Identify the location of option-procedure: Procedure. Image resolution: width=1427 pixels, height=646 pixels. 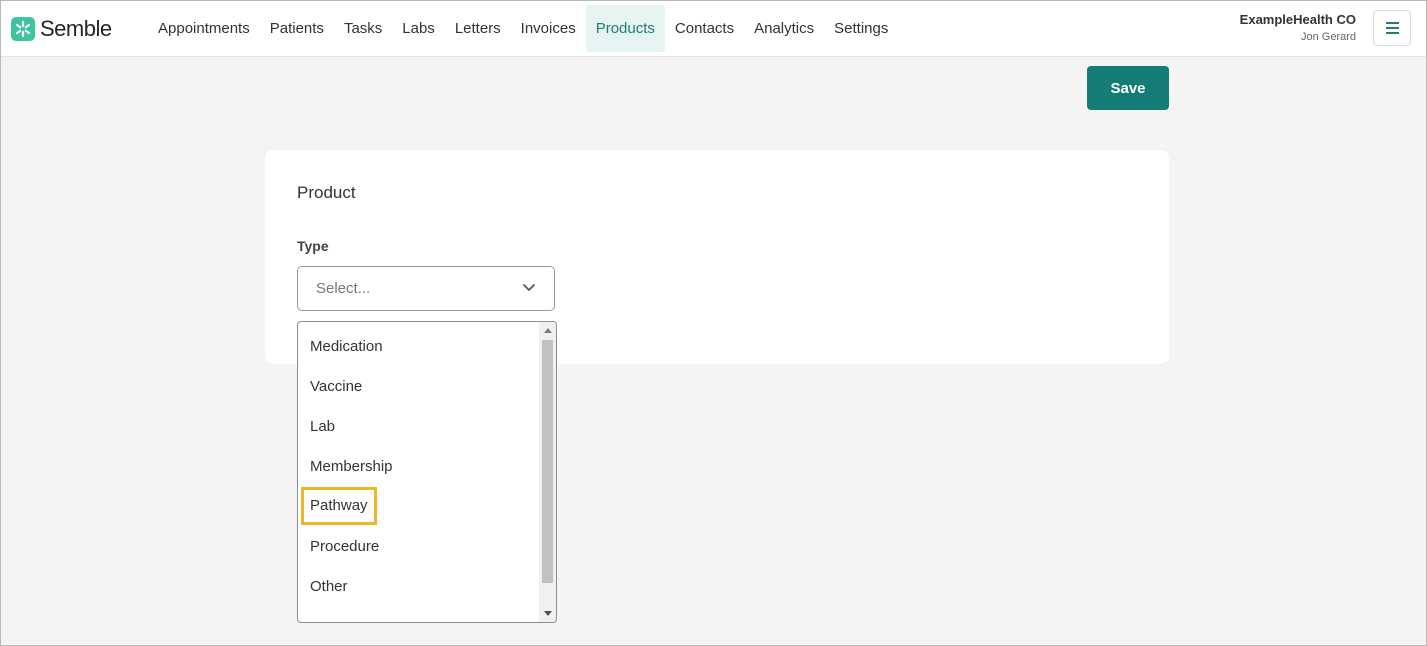
(344, 547).